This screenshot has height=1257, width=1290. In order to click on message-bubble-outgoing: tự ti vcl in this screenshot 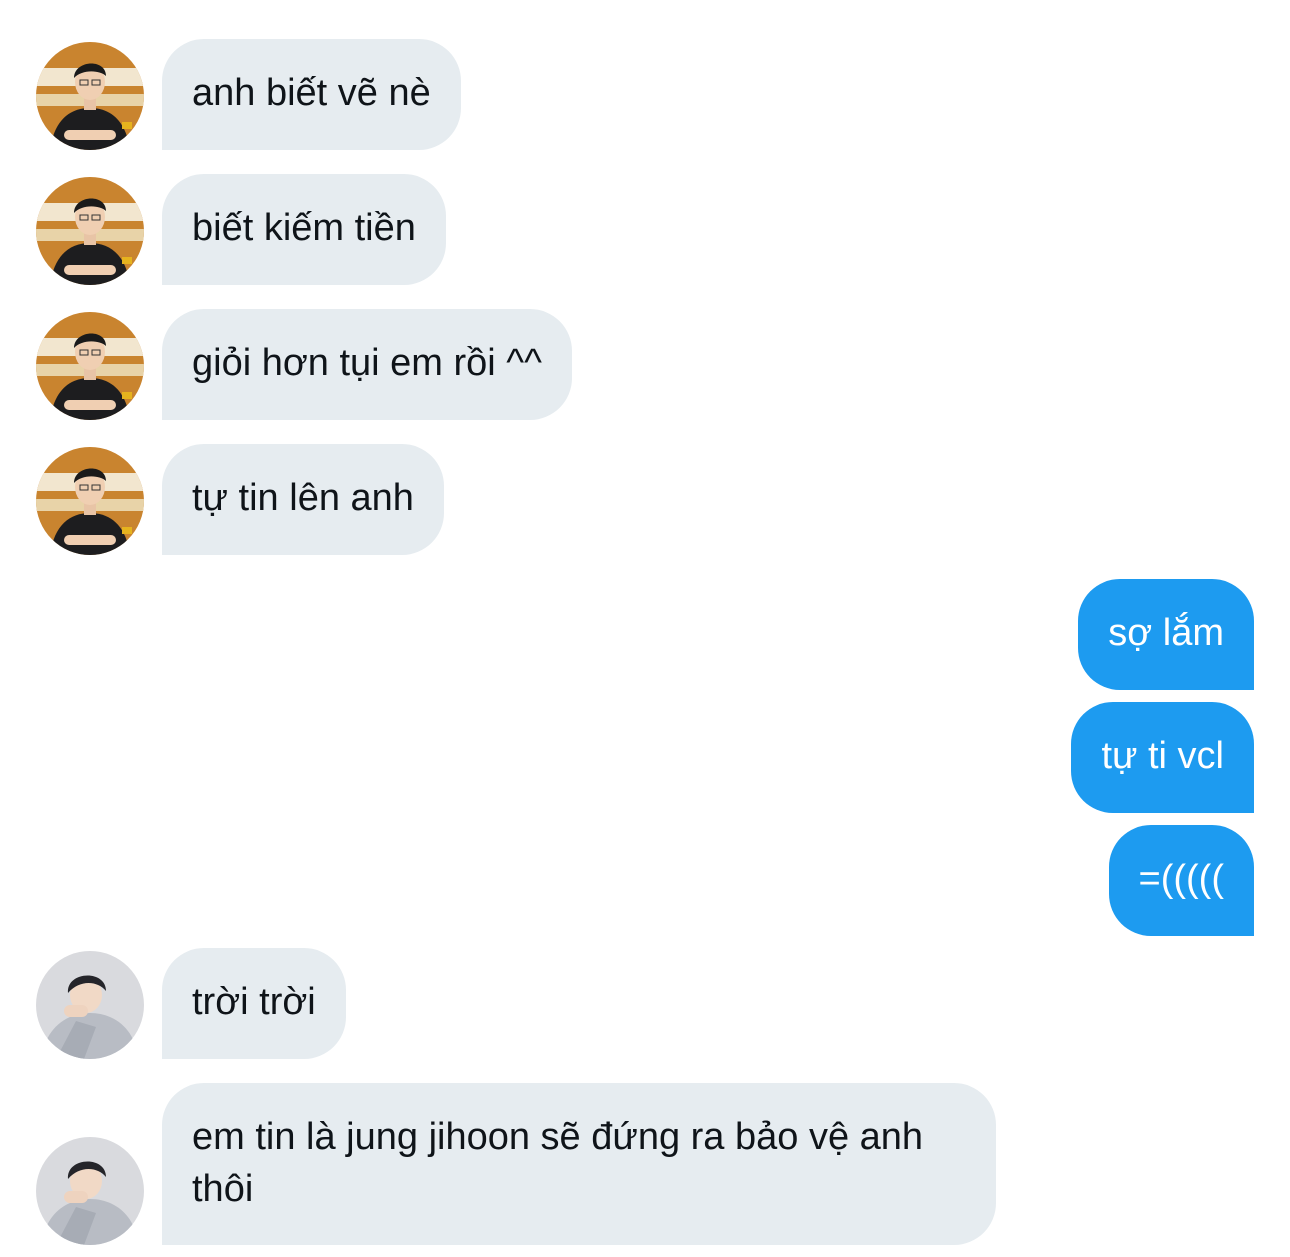, I will do `click(1162, 757)`.